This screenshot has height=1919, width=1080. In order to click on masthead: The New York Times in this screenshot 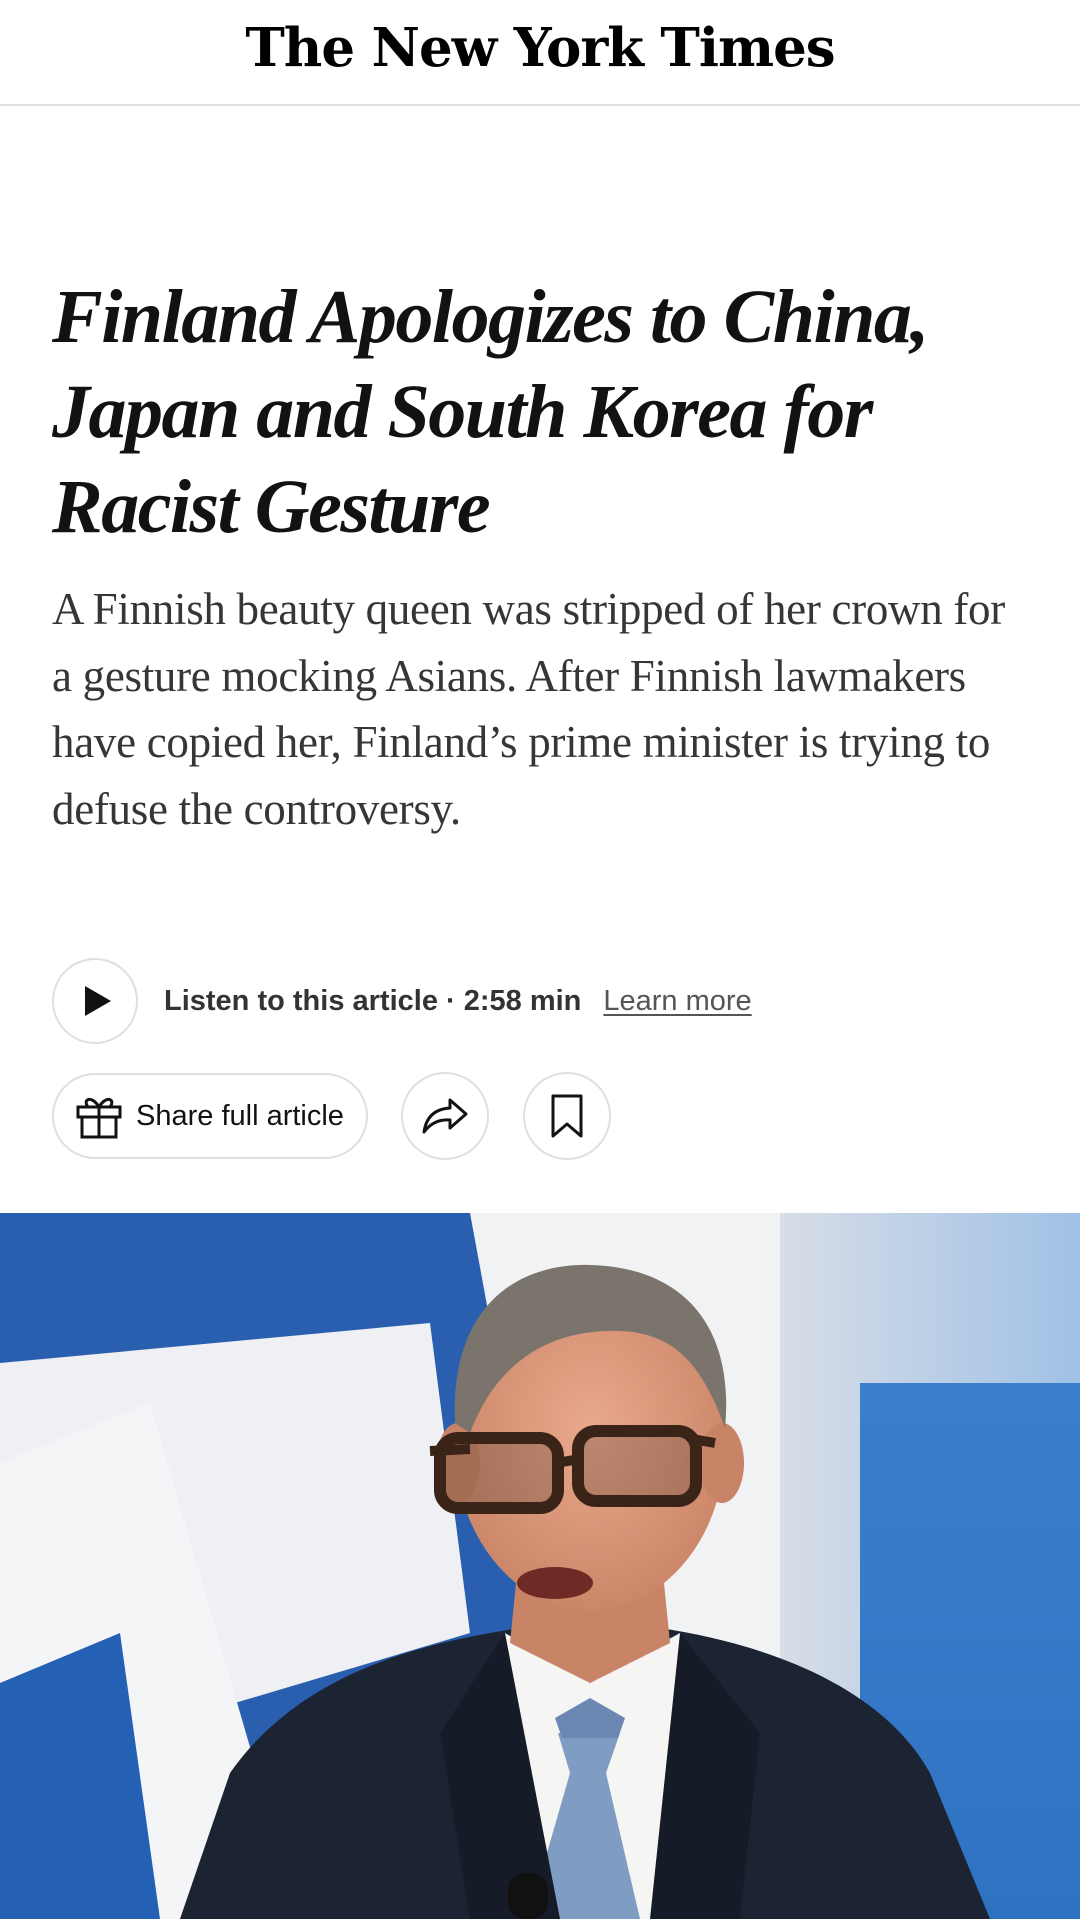, I will do `click(540, 53)`.